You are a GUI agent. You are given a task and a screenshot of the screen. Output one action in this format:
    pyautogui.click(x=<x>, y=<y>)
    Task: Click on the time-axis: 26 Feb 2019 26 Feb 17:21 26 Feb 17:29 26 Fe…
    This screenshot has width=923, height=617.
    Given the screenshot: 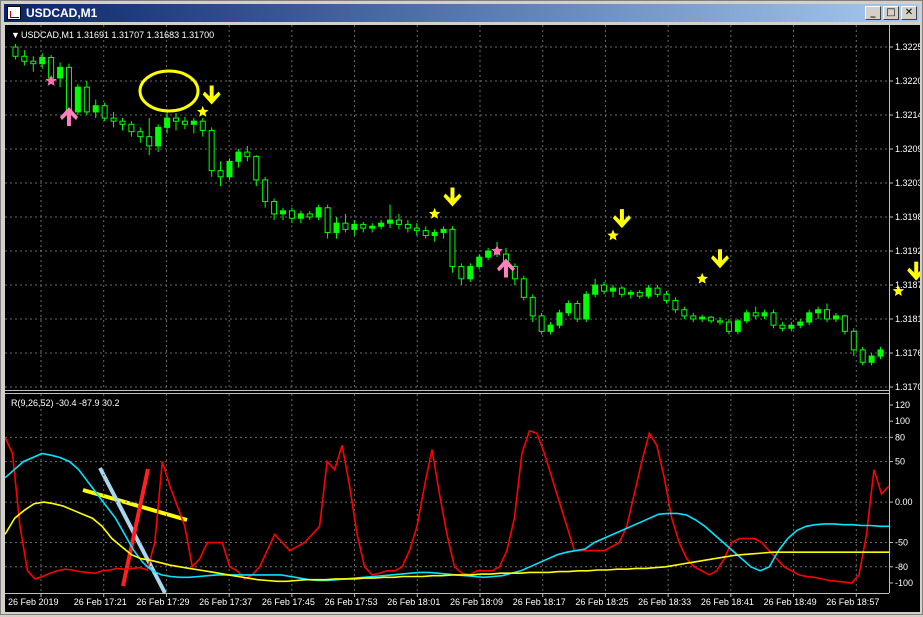 What is the action you would take?
    pyautogui.click(x=443, y=600)
    